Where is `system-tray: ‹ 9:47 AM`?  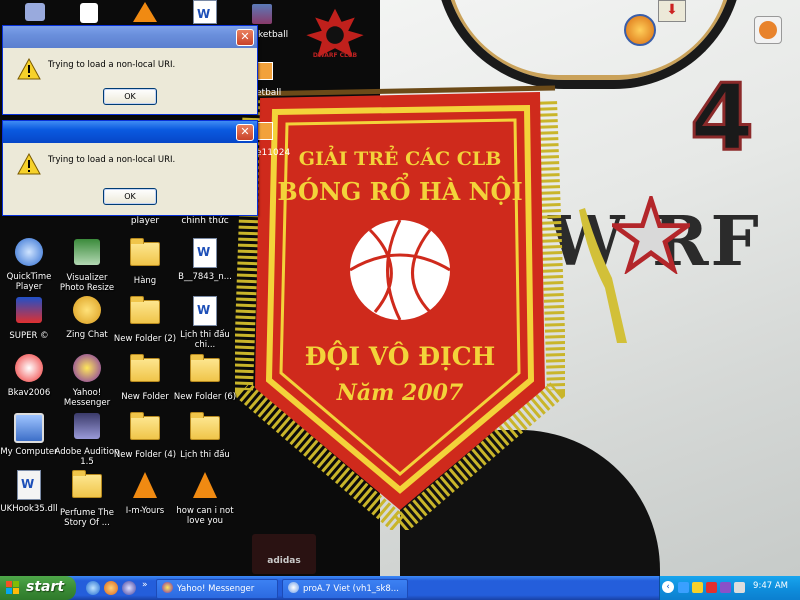 system-tray: ‹ 9:47 AM is located at coordinates (729, 588).